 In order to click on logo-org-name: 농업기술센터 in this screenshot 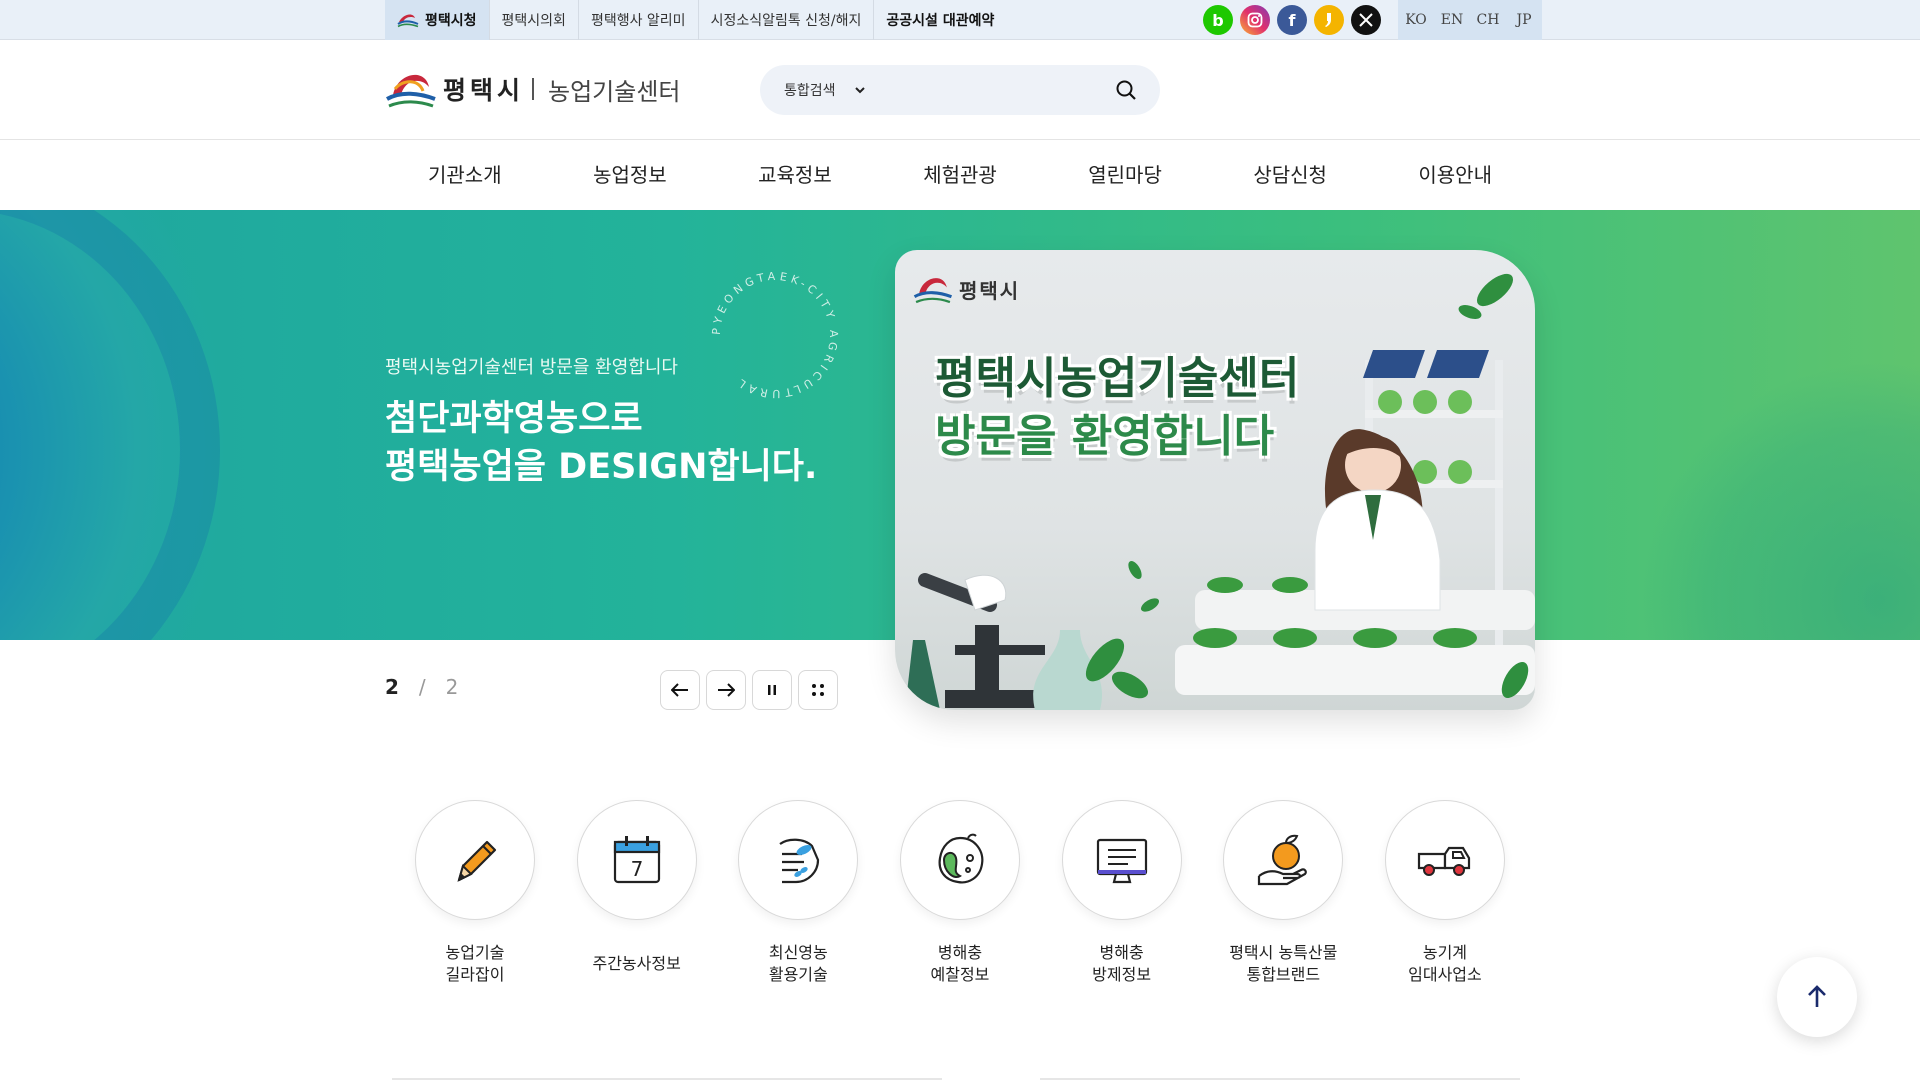, I will do `click(614, 91)`.